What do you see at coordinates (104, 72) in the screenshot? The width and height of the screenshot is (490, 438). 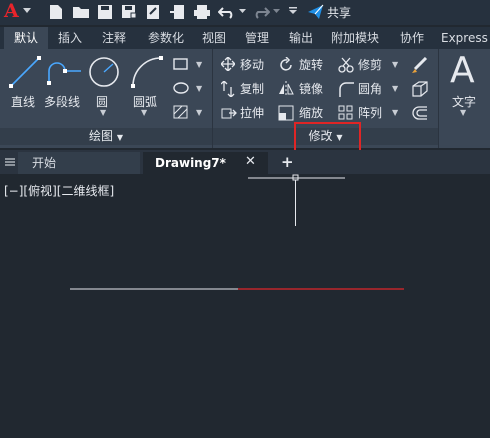 I see `circle-icon` at bounding box center [104, 72].